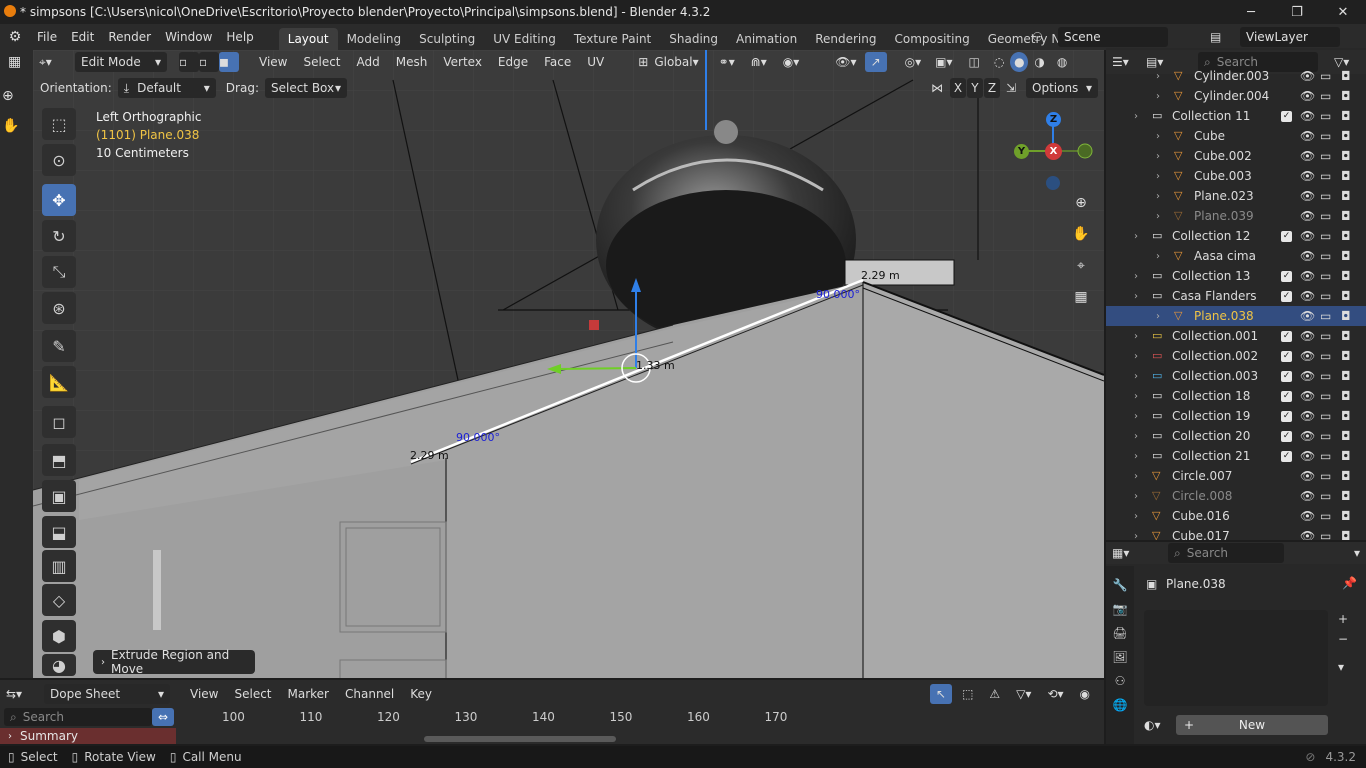  What do you see at coordinates (931, 39) in the screenshot?
I see `tab-compositing: Compositing` at bounding box center [931, 39].